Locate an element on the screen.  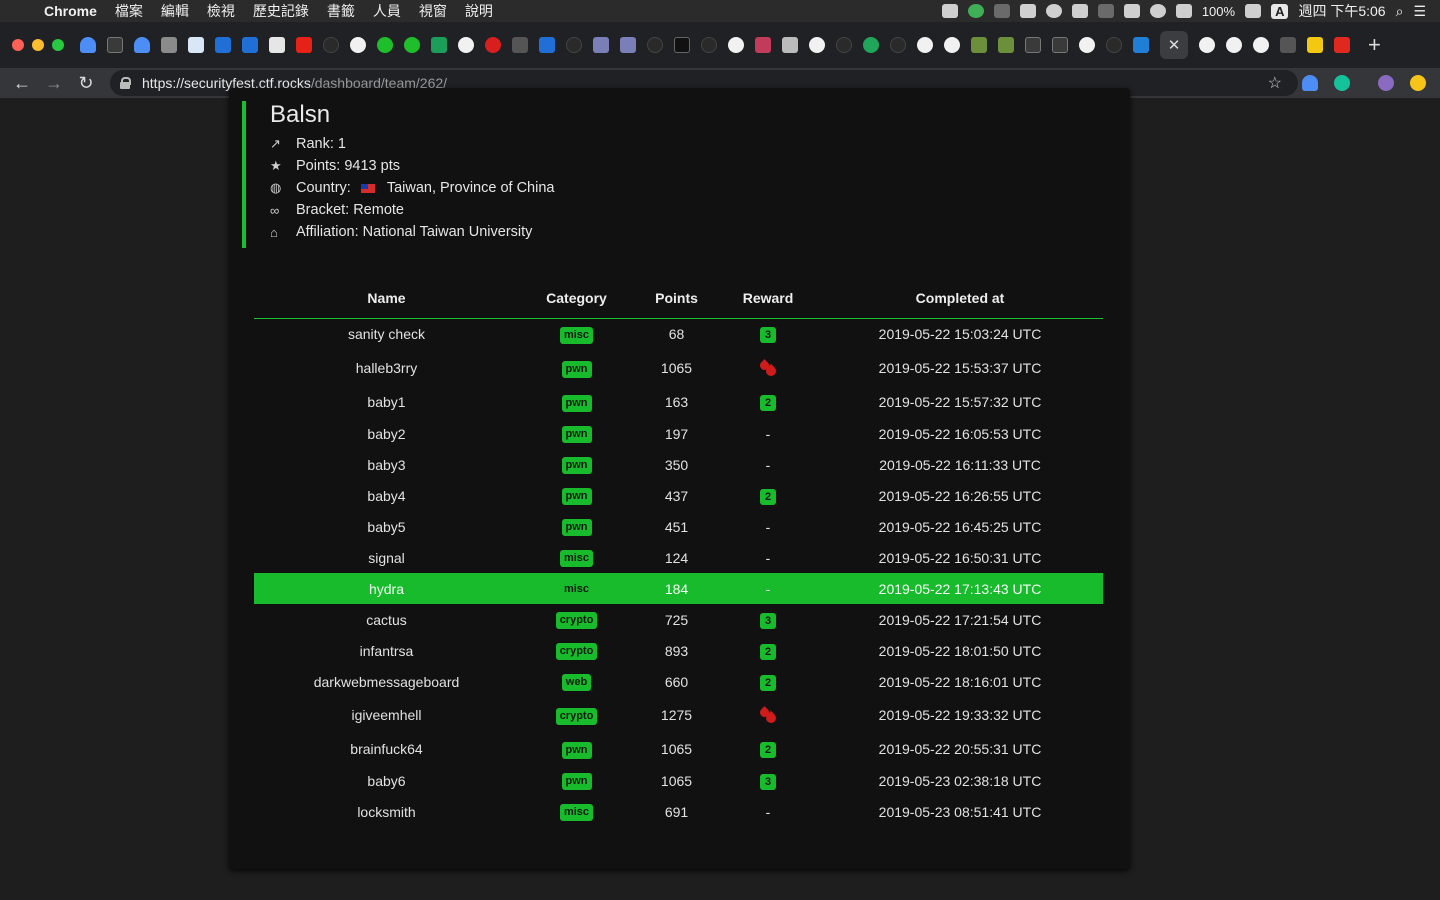
table-row: baby1 pwn 163 2 2019-05-22 15:57:32 UTC is located at coordinates (678, 402).